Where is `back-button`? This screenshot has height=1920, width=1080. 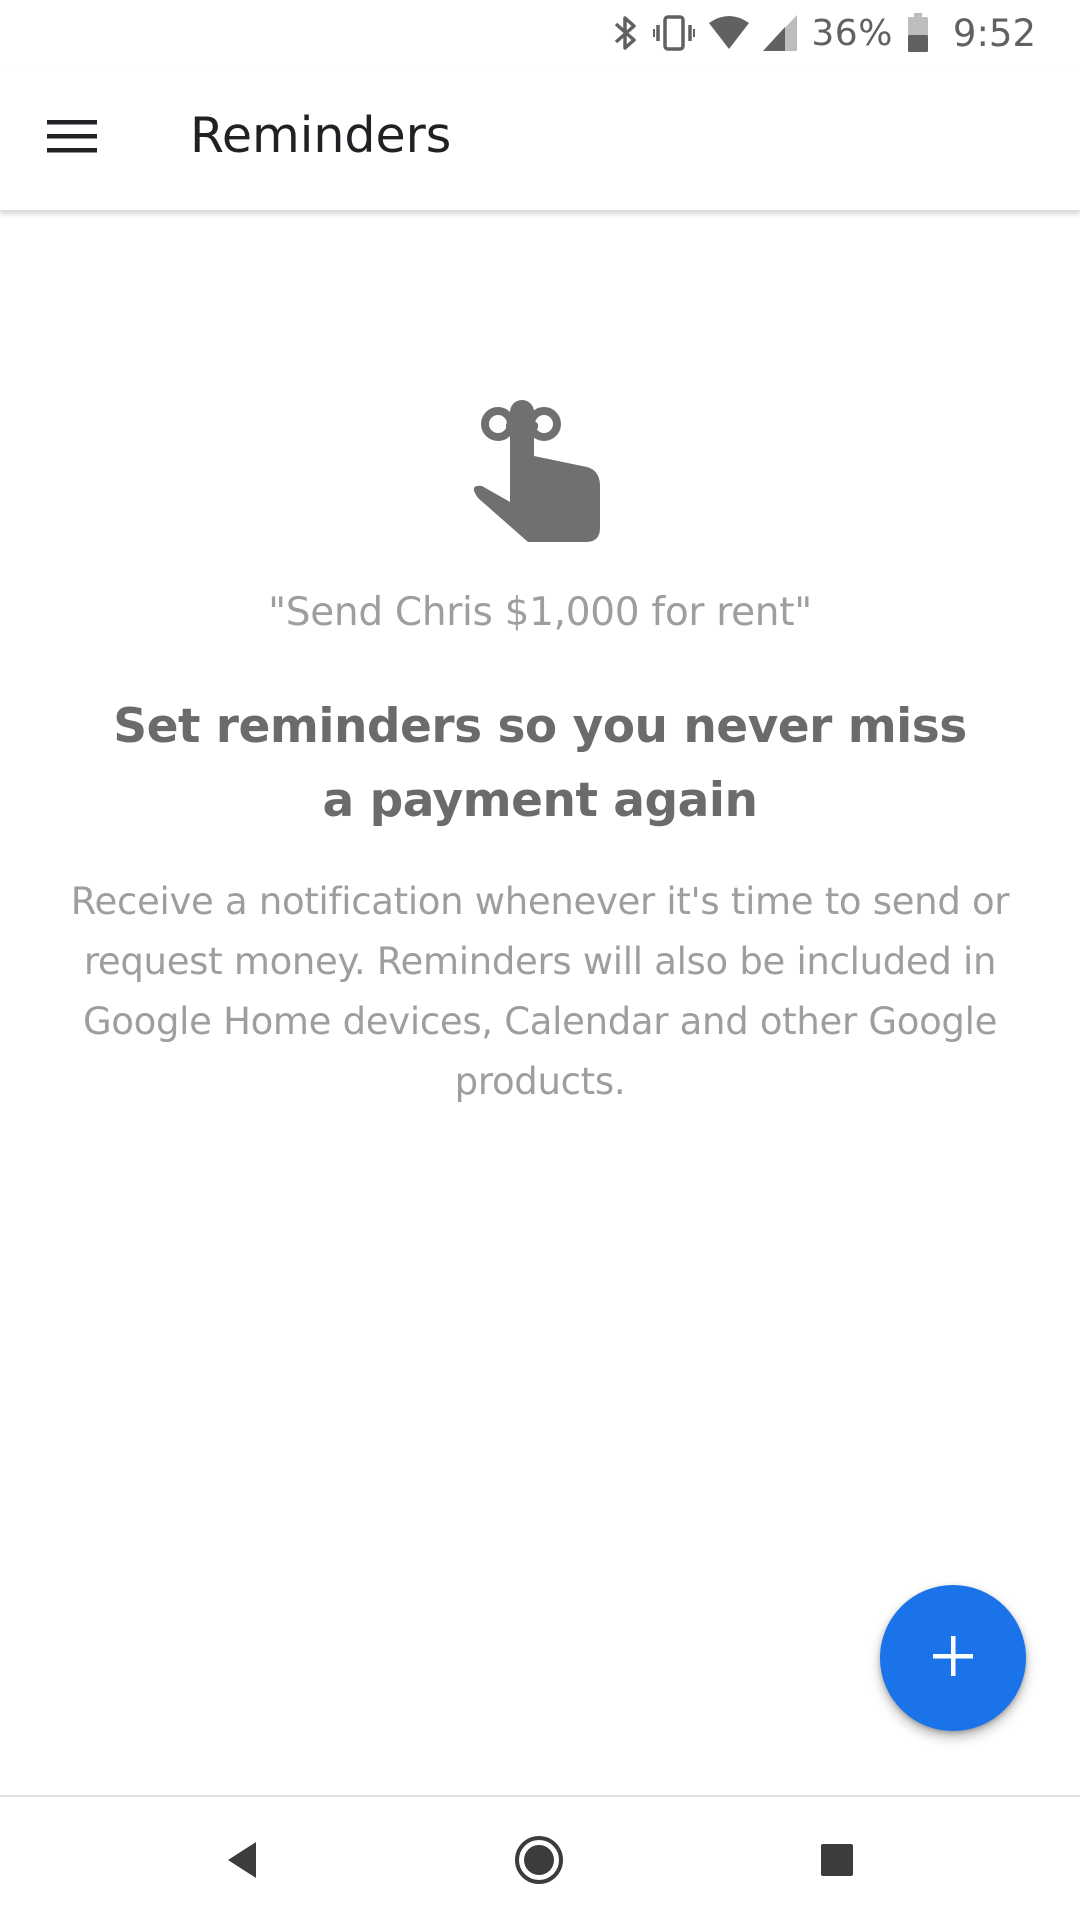 back-button is located at coordinates (242, 1862).